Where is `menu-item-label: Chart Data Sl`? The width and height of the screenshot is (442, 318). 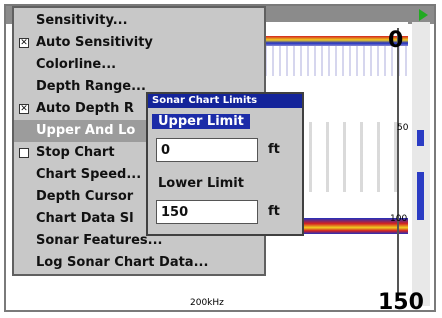 menu-item-label: Chart Data Sl is located at coordinates (85, 218).